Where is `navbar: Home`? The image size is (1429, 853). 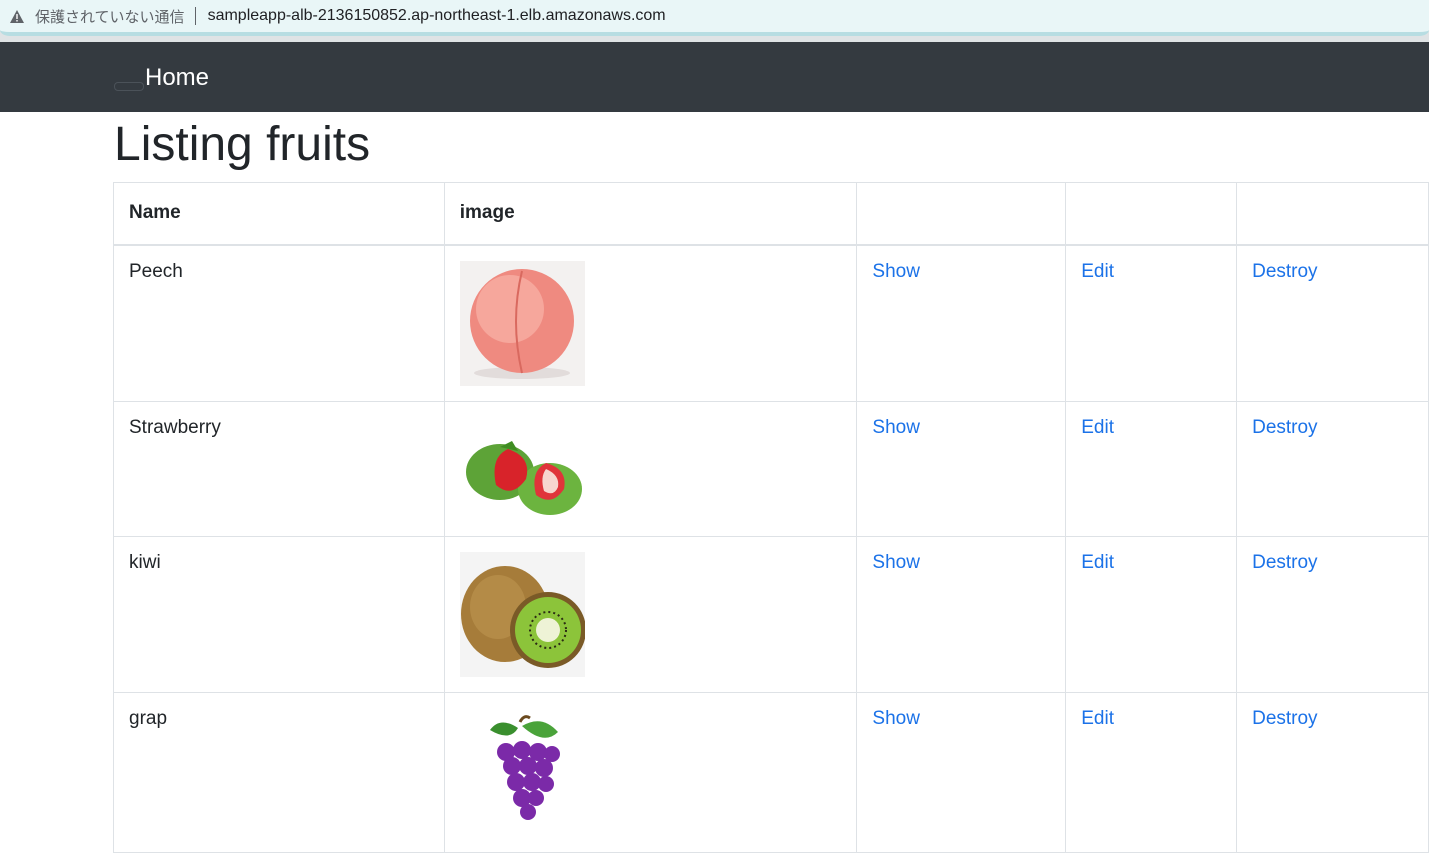
navbar: Home is located at coordinates (714, 77).